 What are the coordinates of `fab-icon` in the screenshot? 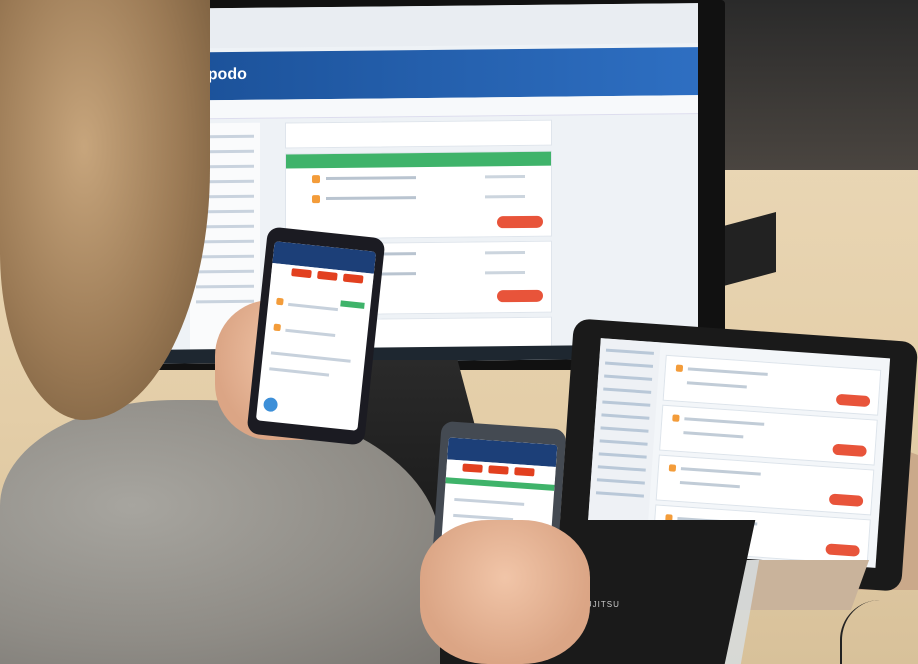 It's located at (270, 404).